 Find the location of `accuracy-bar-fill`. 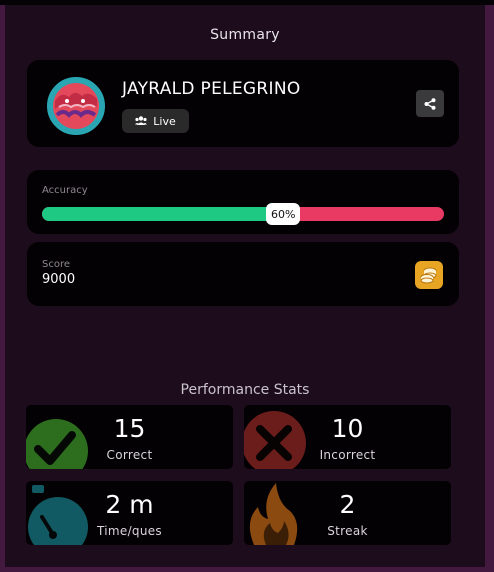

accuracy-bar-fill is located at coordinates (163, 214).